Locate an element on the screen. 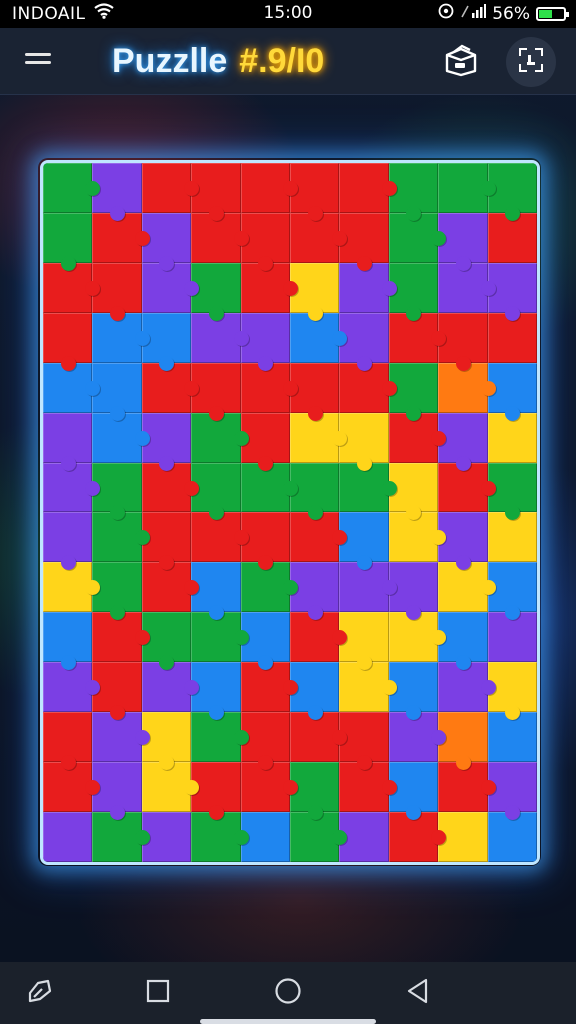 The height and width of the screenshot is (1024, 576). open-box-button is located at coordinates (461, 62).